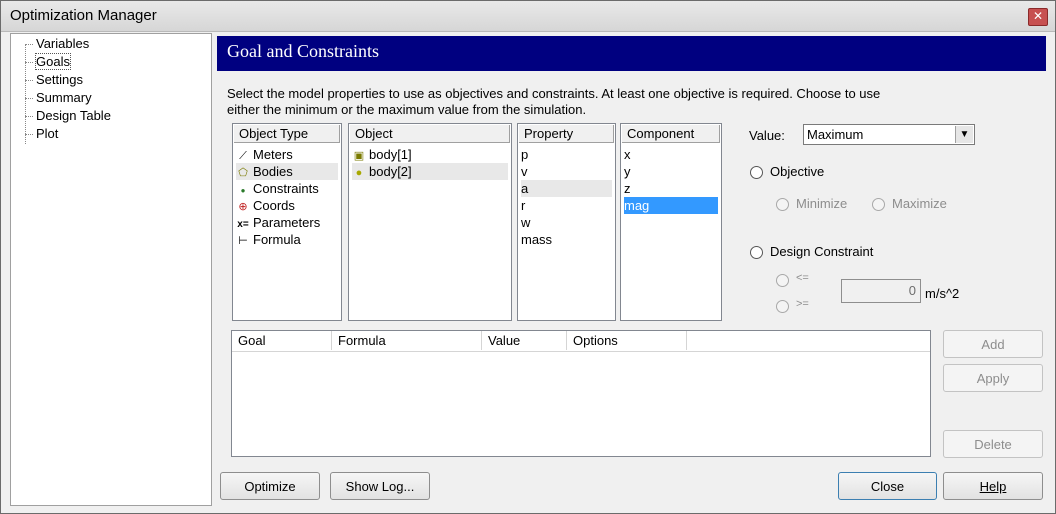 The image size is (1056, 514). What do you see at coordinates (243, 241) in the screenshot?
I see `formula-icon: ⊢` at bounding box center [243, 241].